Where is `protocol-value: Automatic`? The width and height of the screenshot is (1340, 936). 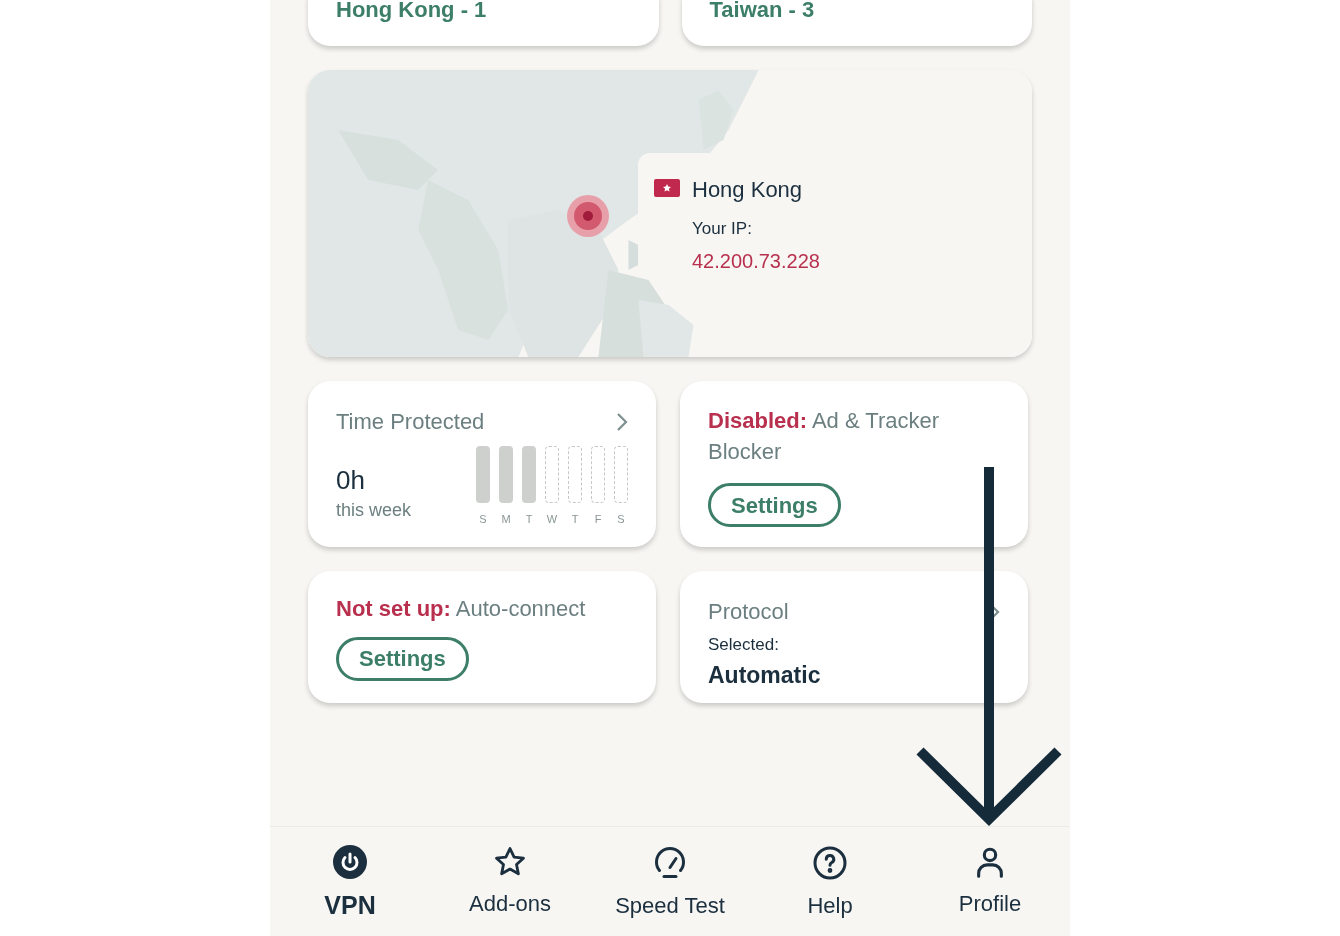
protocol-value: Automatic is located at coordinates (765, 675).